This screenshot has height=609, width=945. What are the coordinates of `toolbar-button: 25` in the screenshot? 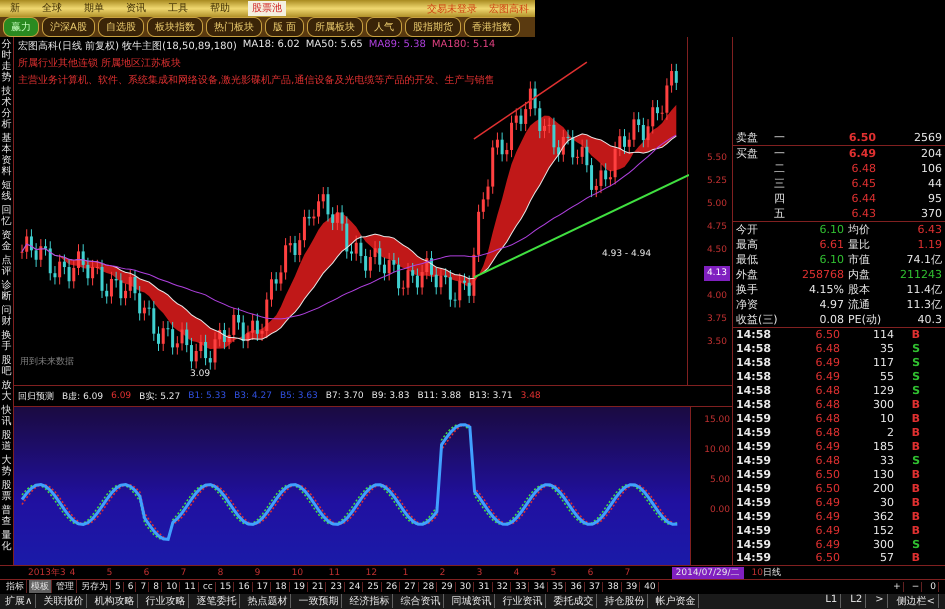 It's located at (373, 587).